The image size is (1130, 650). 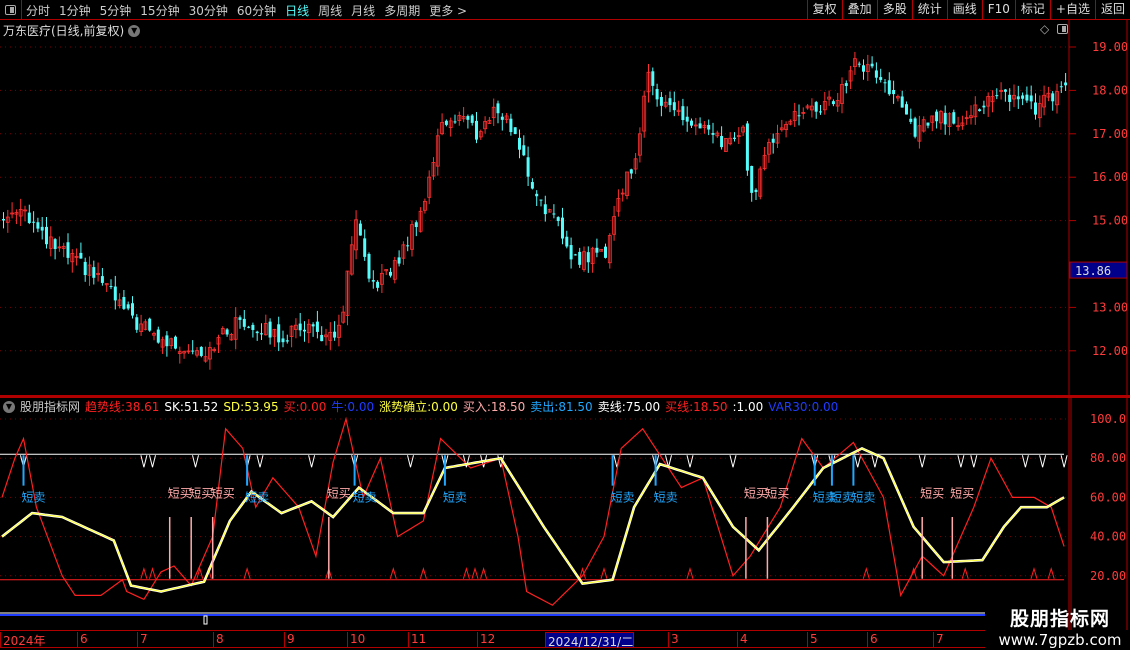 What do you see at coordinates (116, 10) in the screenshot?
I see `period-tab: 5分钟` at bounding box center [116, 10].